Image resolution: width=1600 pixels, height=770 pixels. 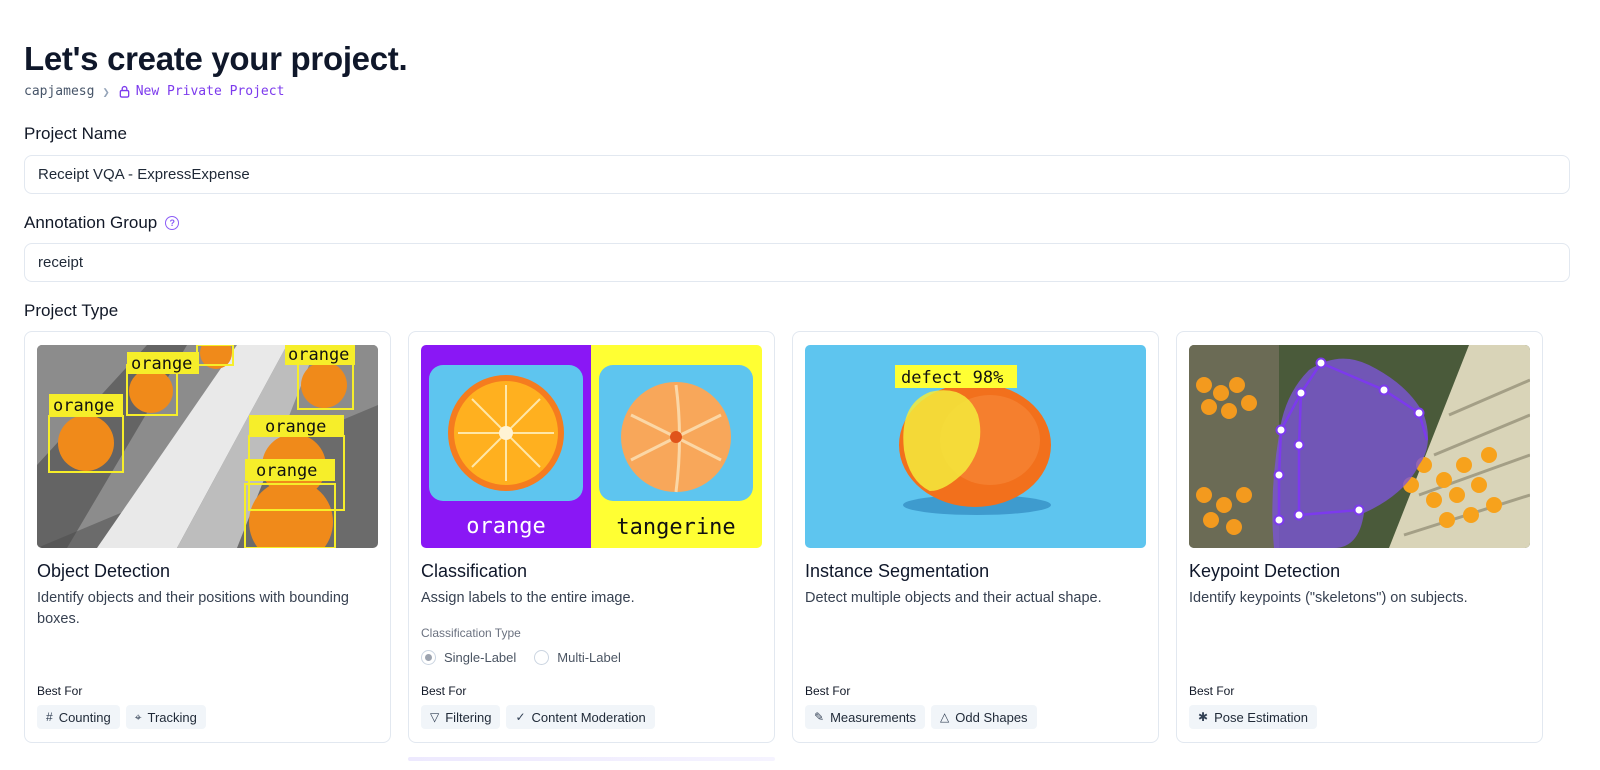 I want to click on card-title: Classification, so click(x=474, y=571).